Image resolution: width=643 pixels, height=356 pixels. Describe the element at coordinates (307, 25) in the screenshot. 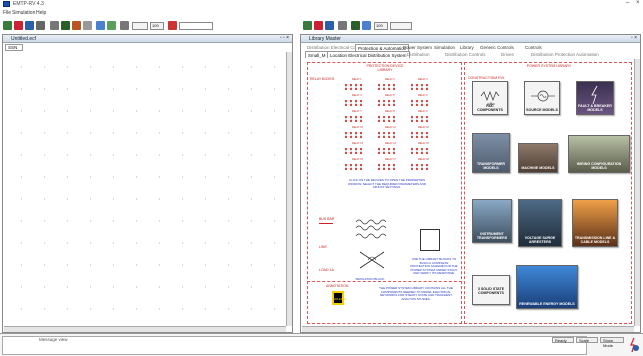

I see `lib-new-icon` at that location.